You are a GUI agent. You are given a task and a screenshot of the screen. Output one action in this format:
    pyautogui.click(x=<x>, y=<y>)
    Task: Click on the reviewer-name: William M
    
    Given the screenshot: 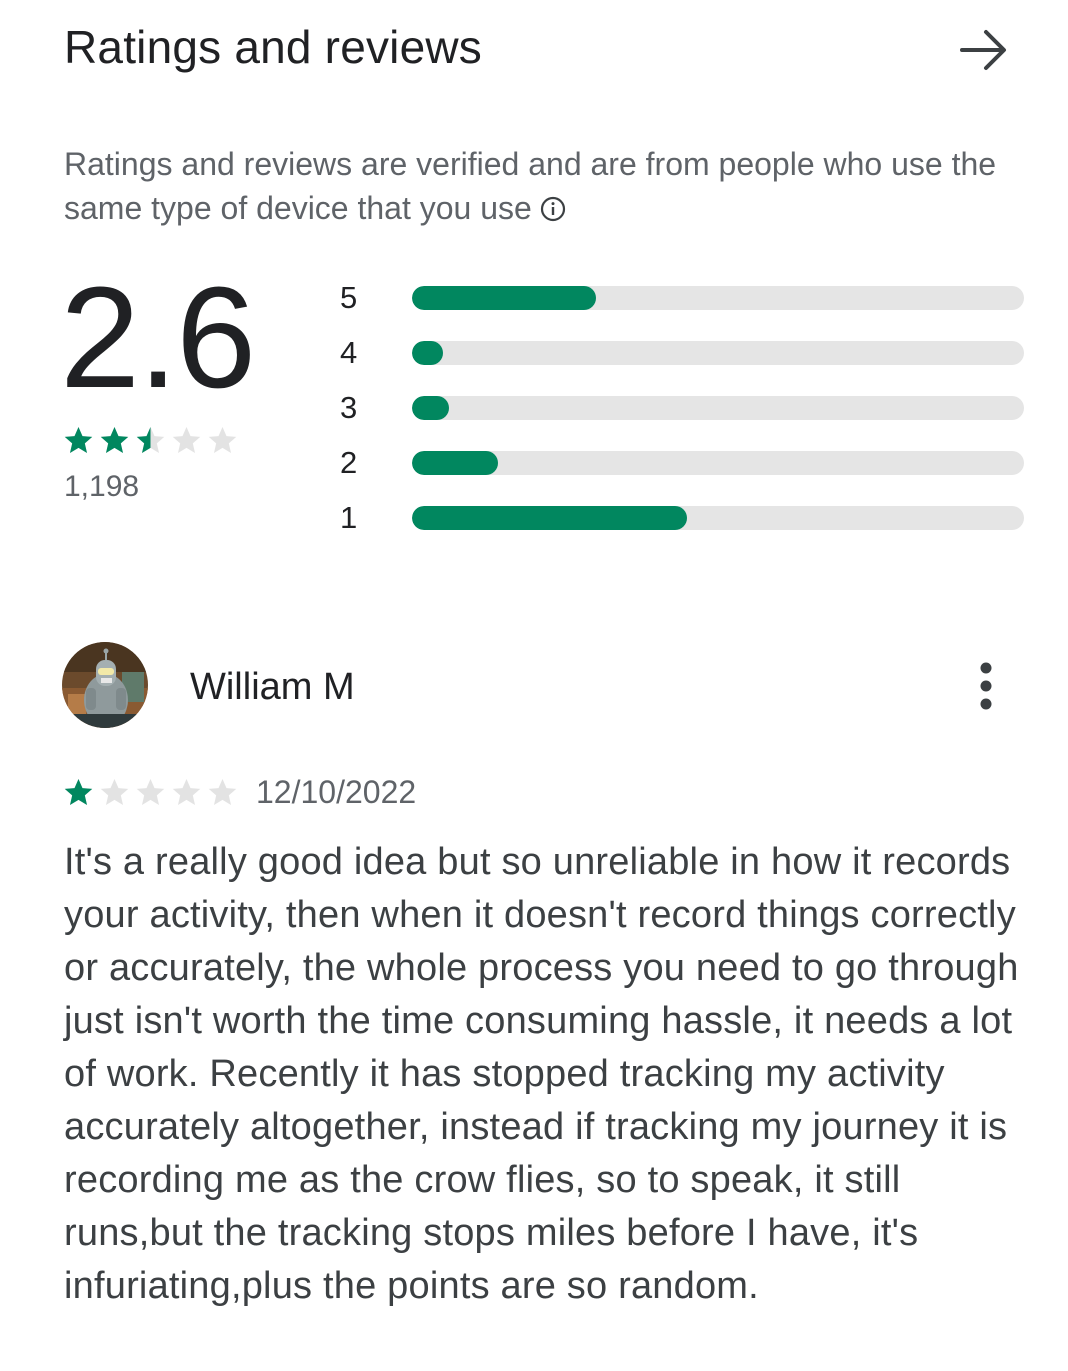 What is the action you would take?
    pyautogui.click(x=272, y=687)
    